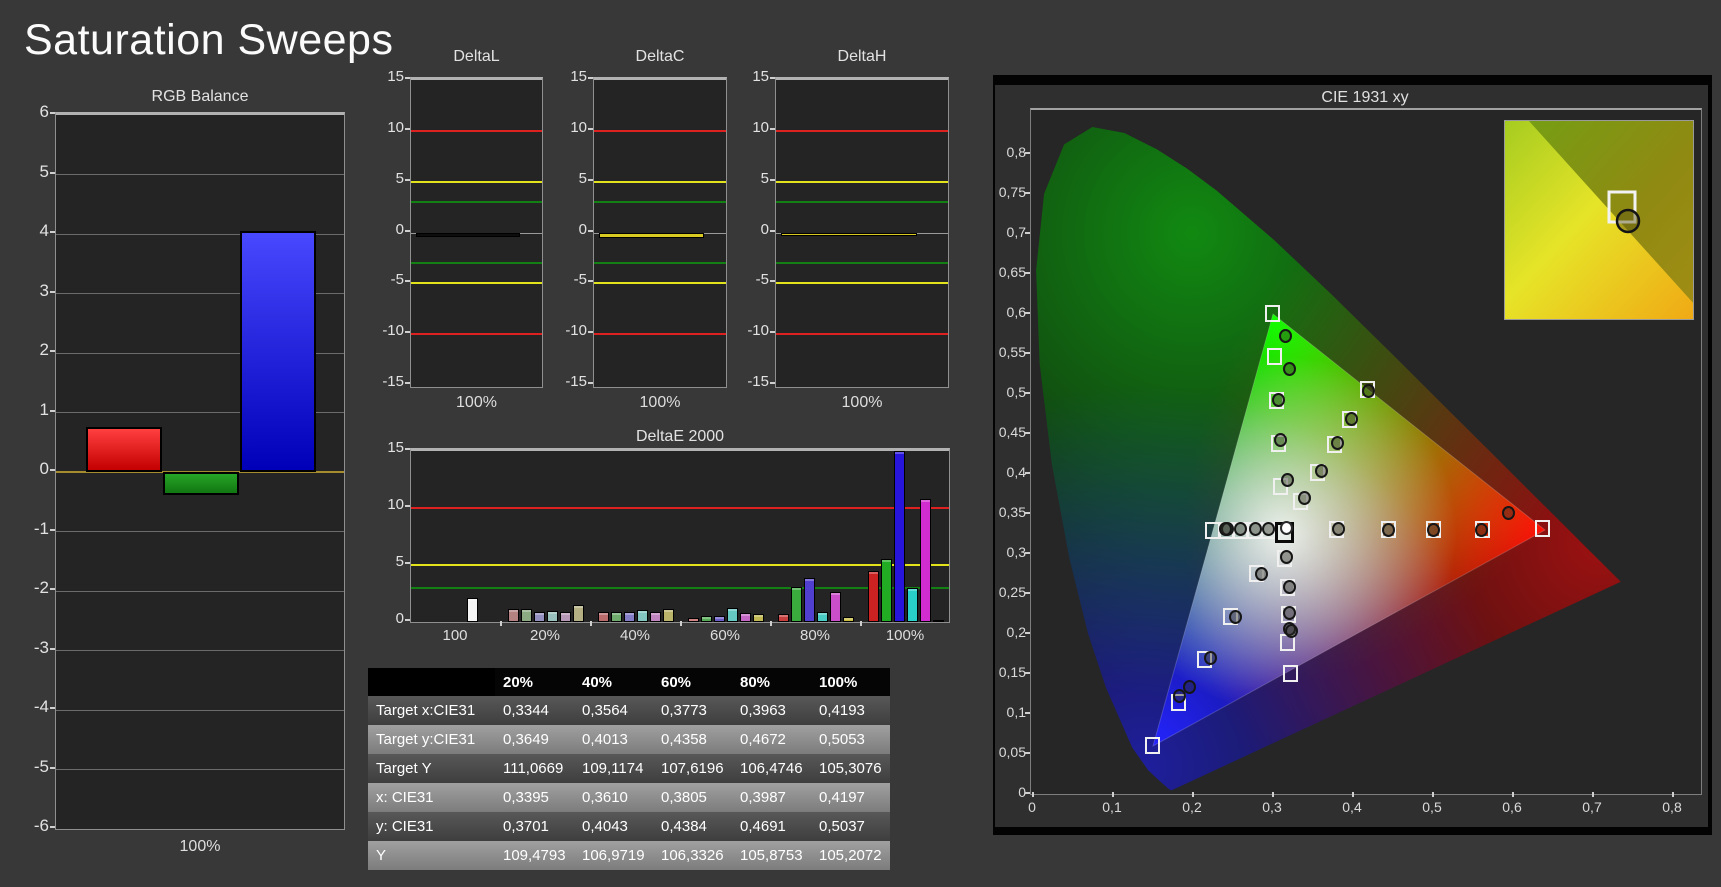 Image resolution: width=1721 pixels, height=887 pixels. Describe the element at coordinates (545, 635) in the screenshot. I see `x-group-label: 20%` at that location.